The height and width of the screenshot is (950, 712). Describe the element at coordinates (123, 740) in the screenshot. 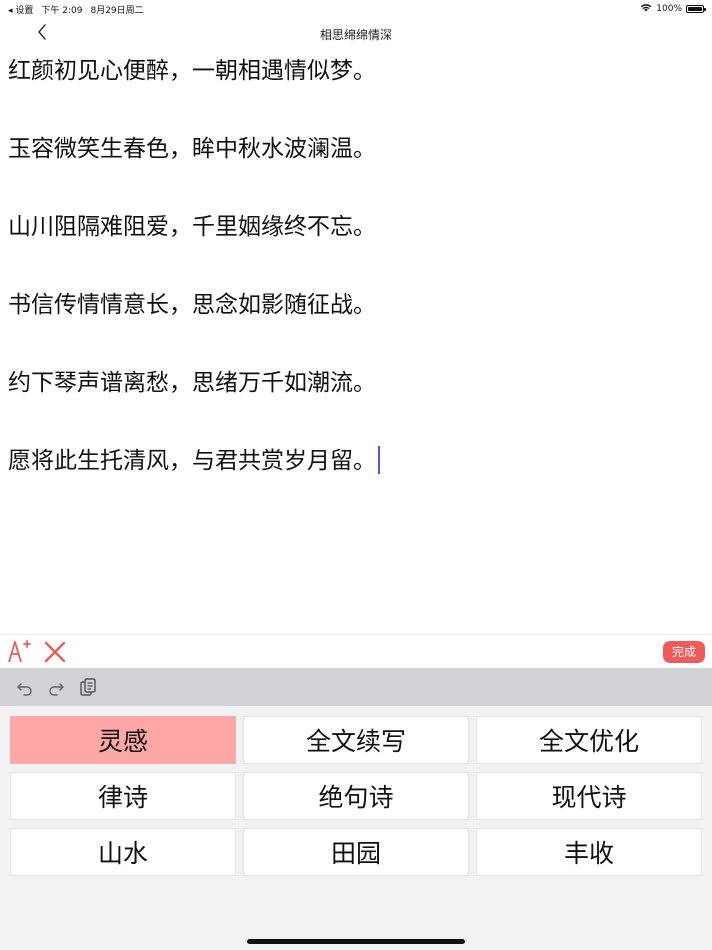

I see `suggestion-inspiration: 灵感` at that location.